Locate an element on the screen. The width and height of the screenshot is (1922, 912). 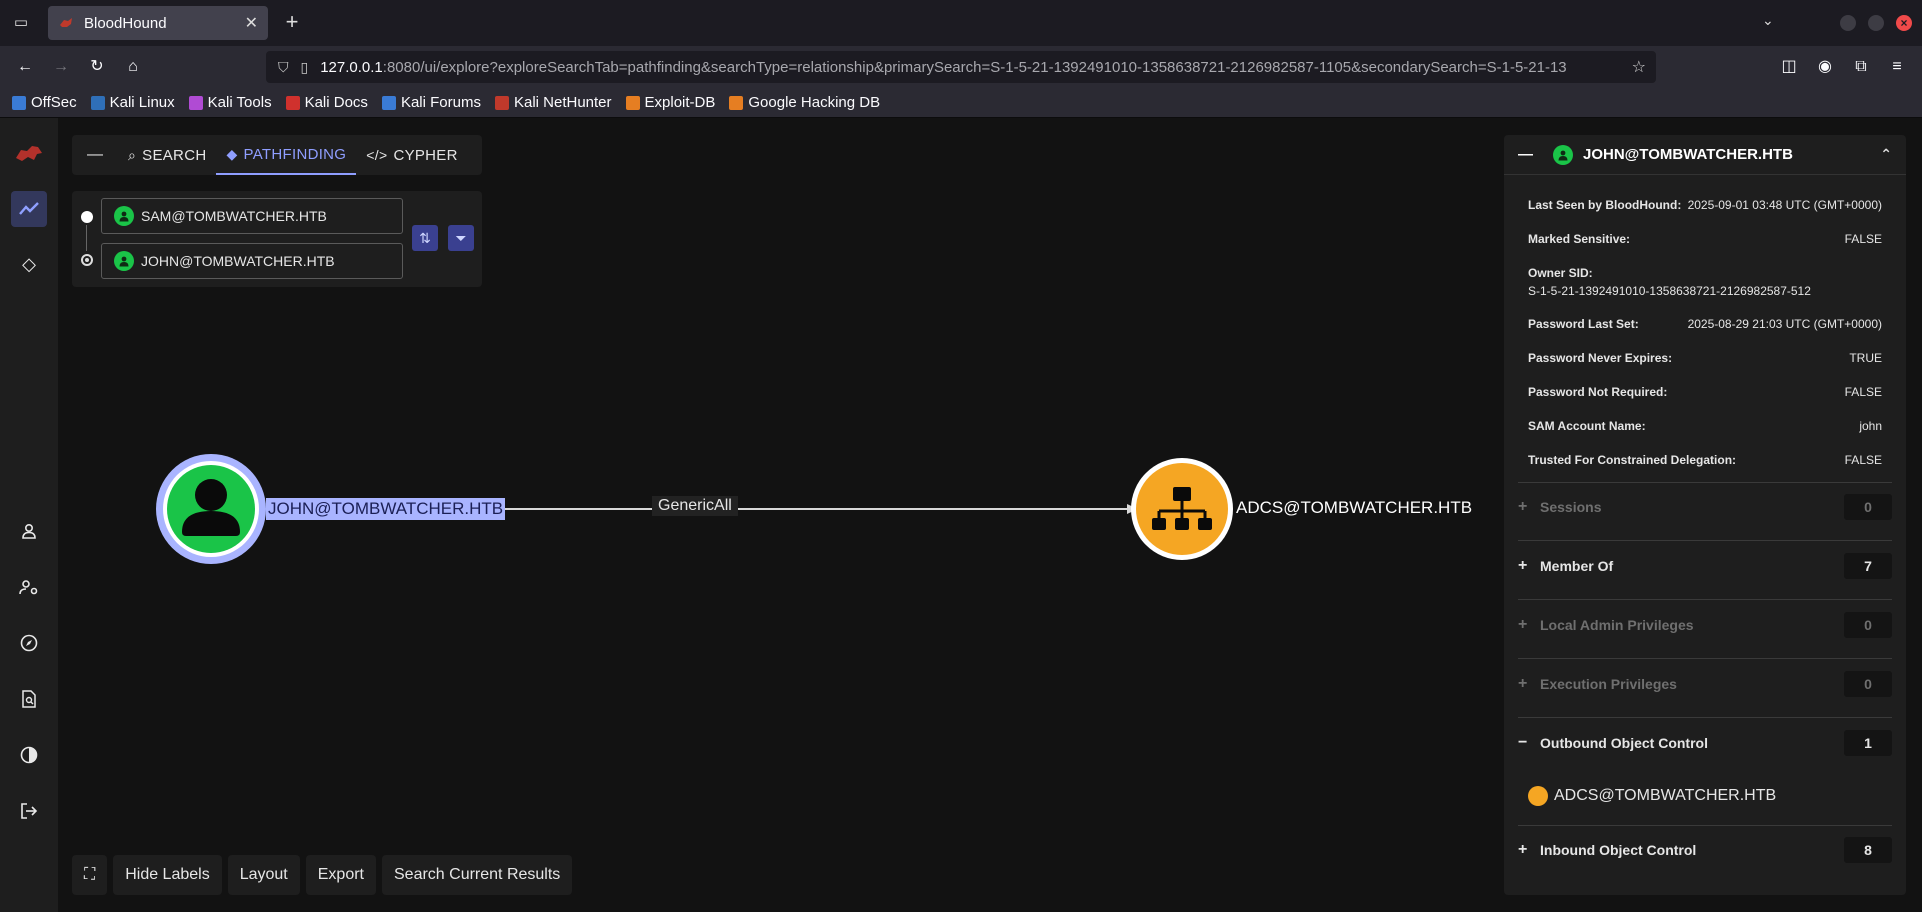
user-settings-icon is located at coordinates (29, 587).